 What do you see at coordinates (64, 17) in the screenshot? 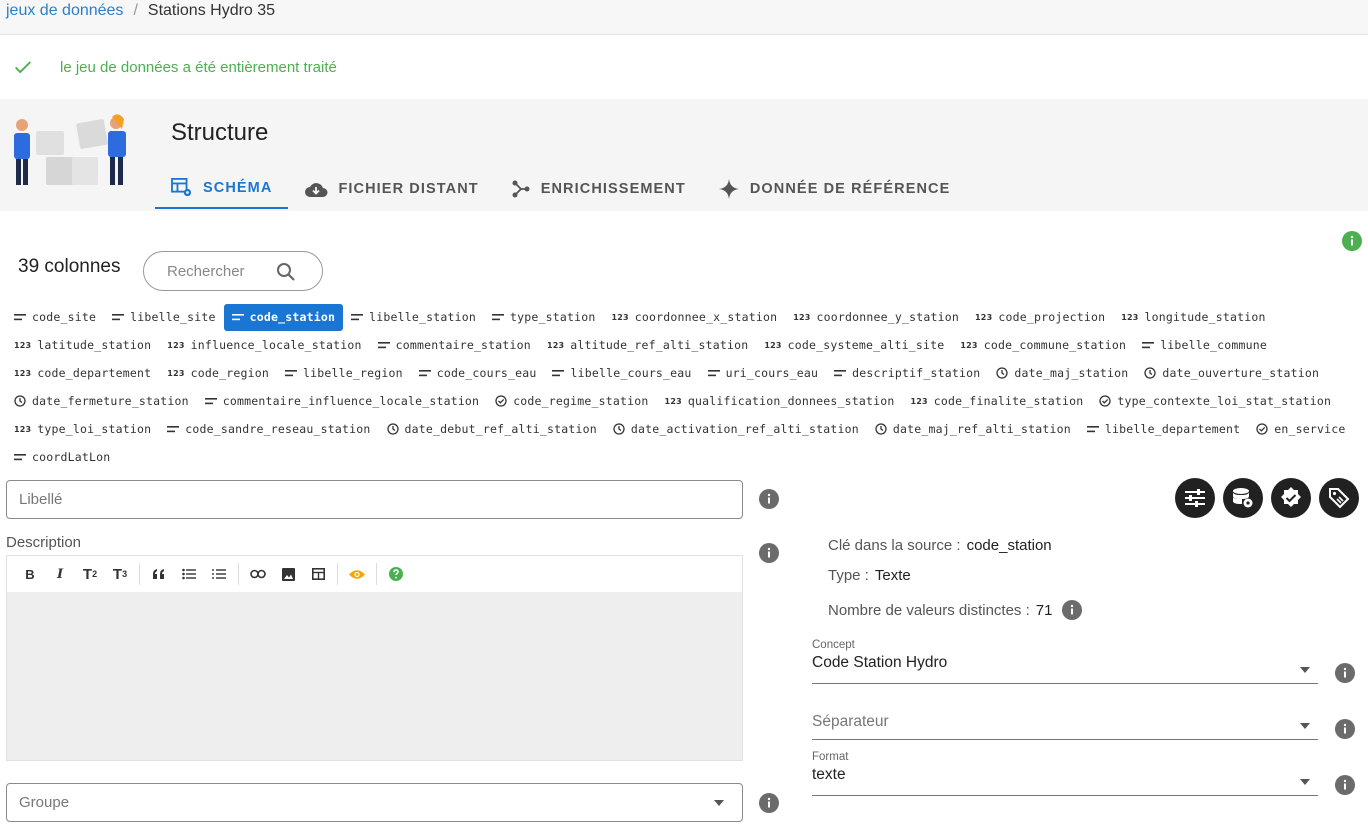
I see `breadcrumb-link-datasets: jeux de données` at bounding box center [64, 17].